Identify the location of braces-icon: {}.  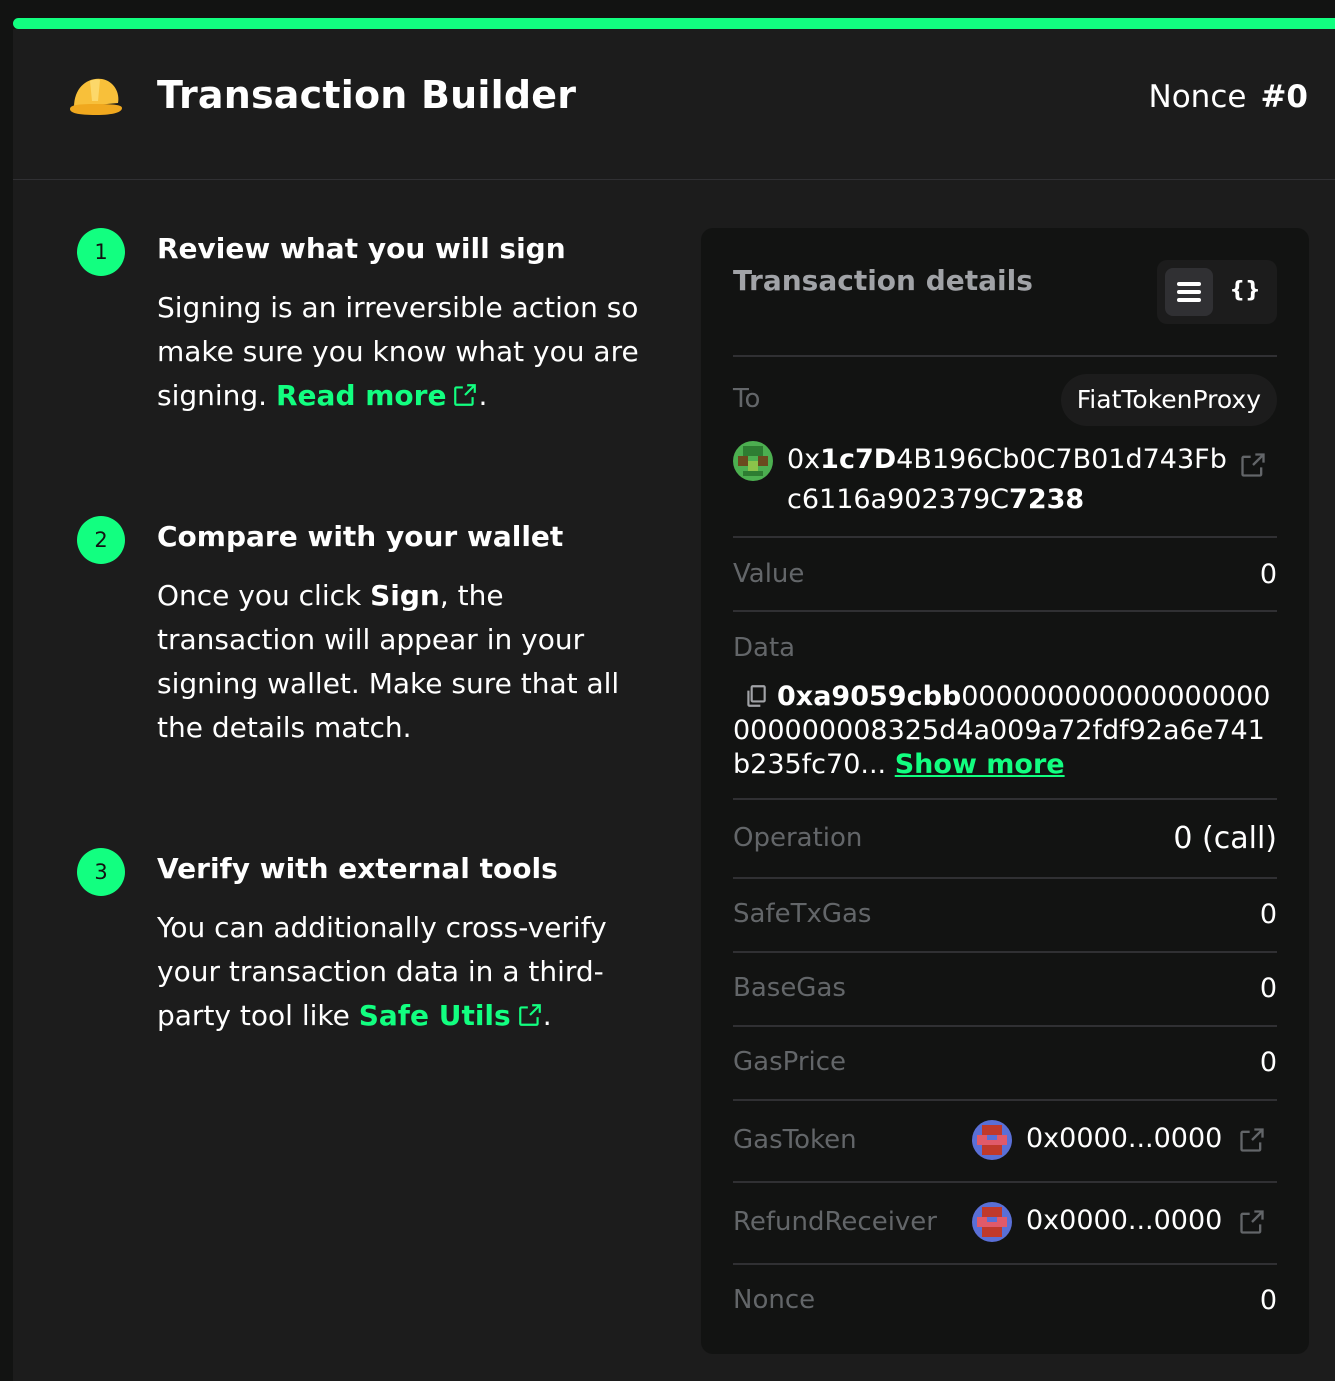
(1245, 290).